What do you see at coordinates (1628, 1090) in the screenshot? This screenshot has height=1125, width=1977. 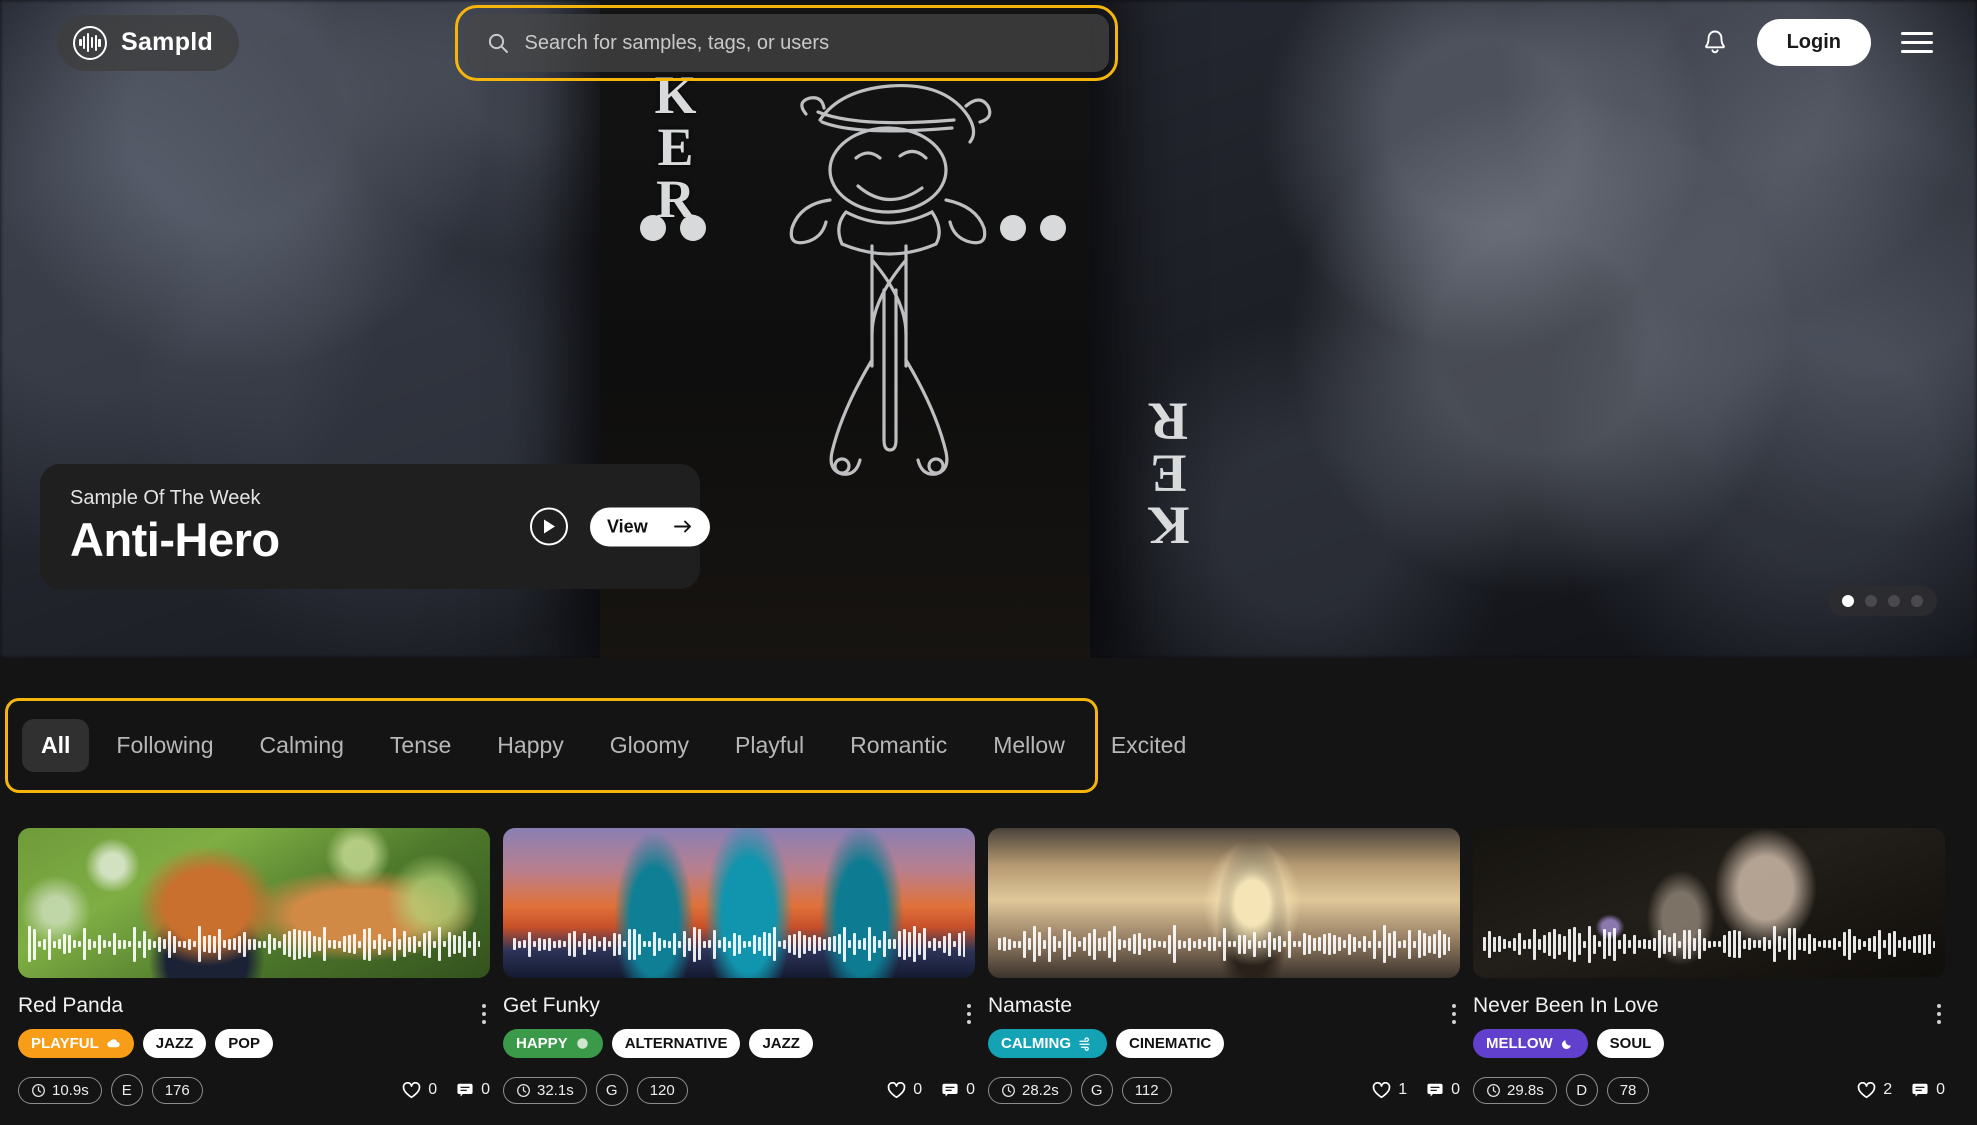 I see `bpm-value: 78` at bounding box center [1628, 1090].